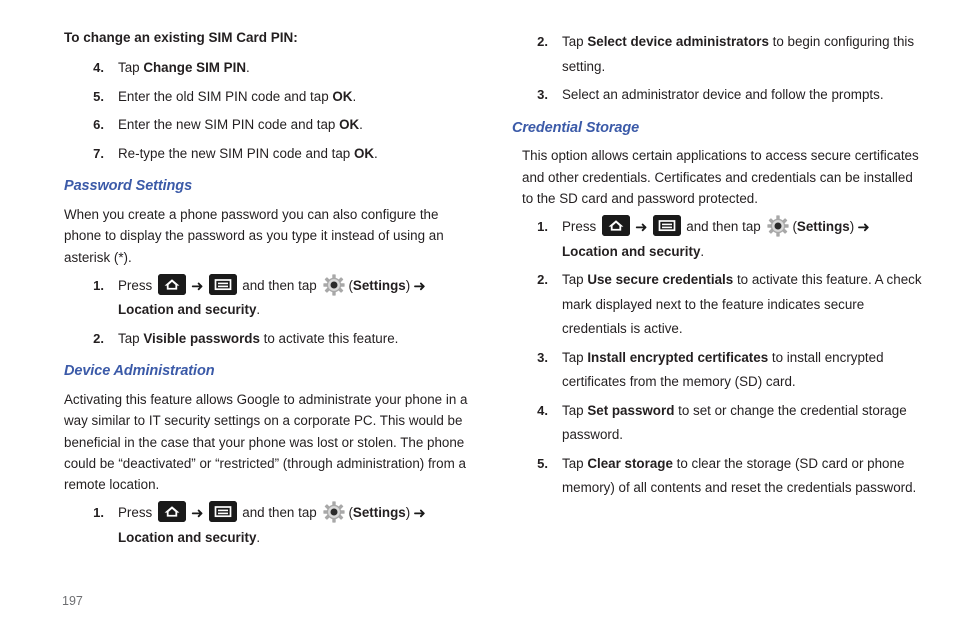 This screenshot has width=954, height=636. What do you see at coordinates (349, 125) in the screenshot?
I see `step-text-bold: OK` at bounding box center [349, 125].